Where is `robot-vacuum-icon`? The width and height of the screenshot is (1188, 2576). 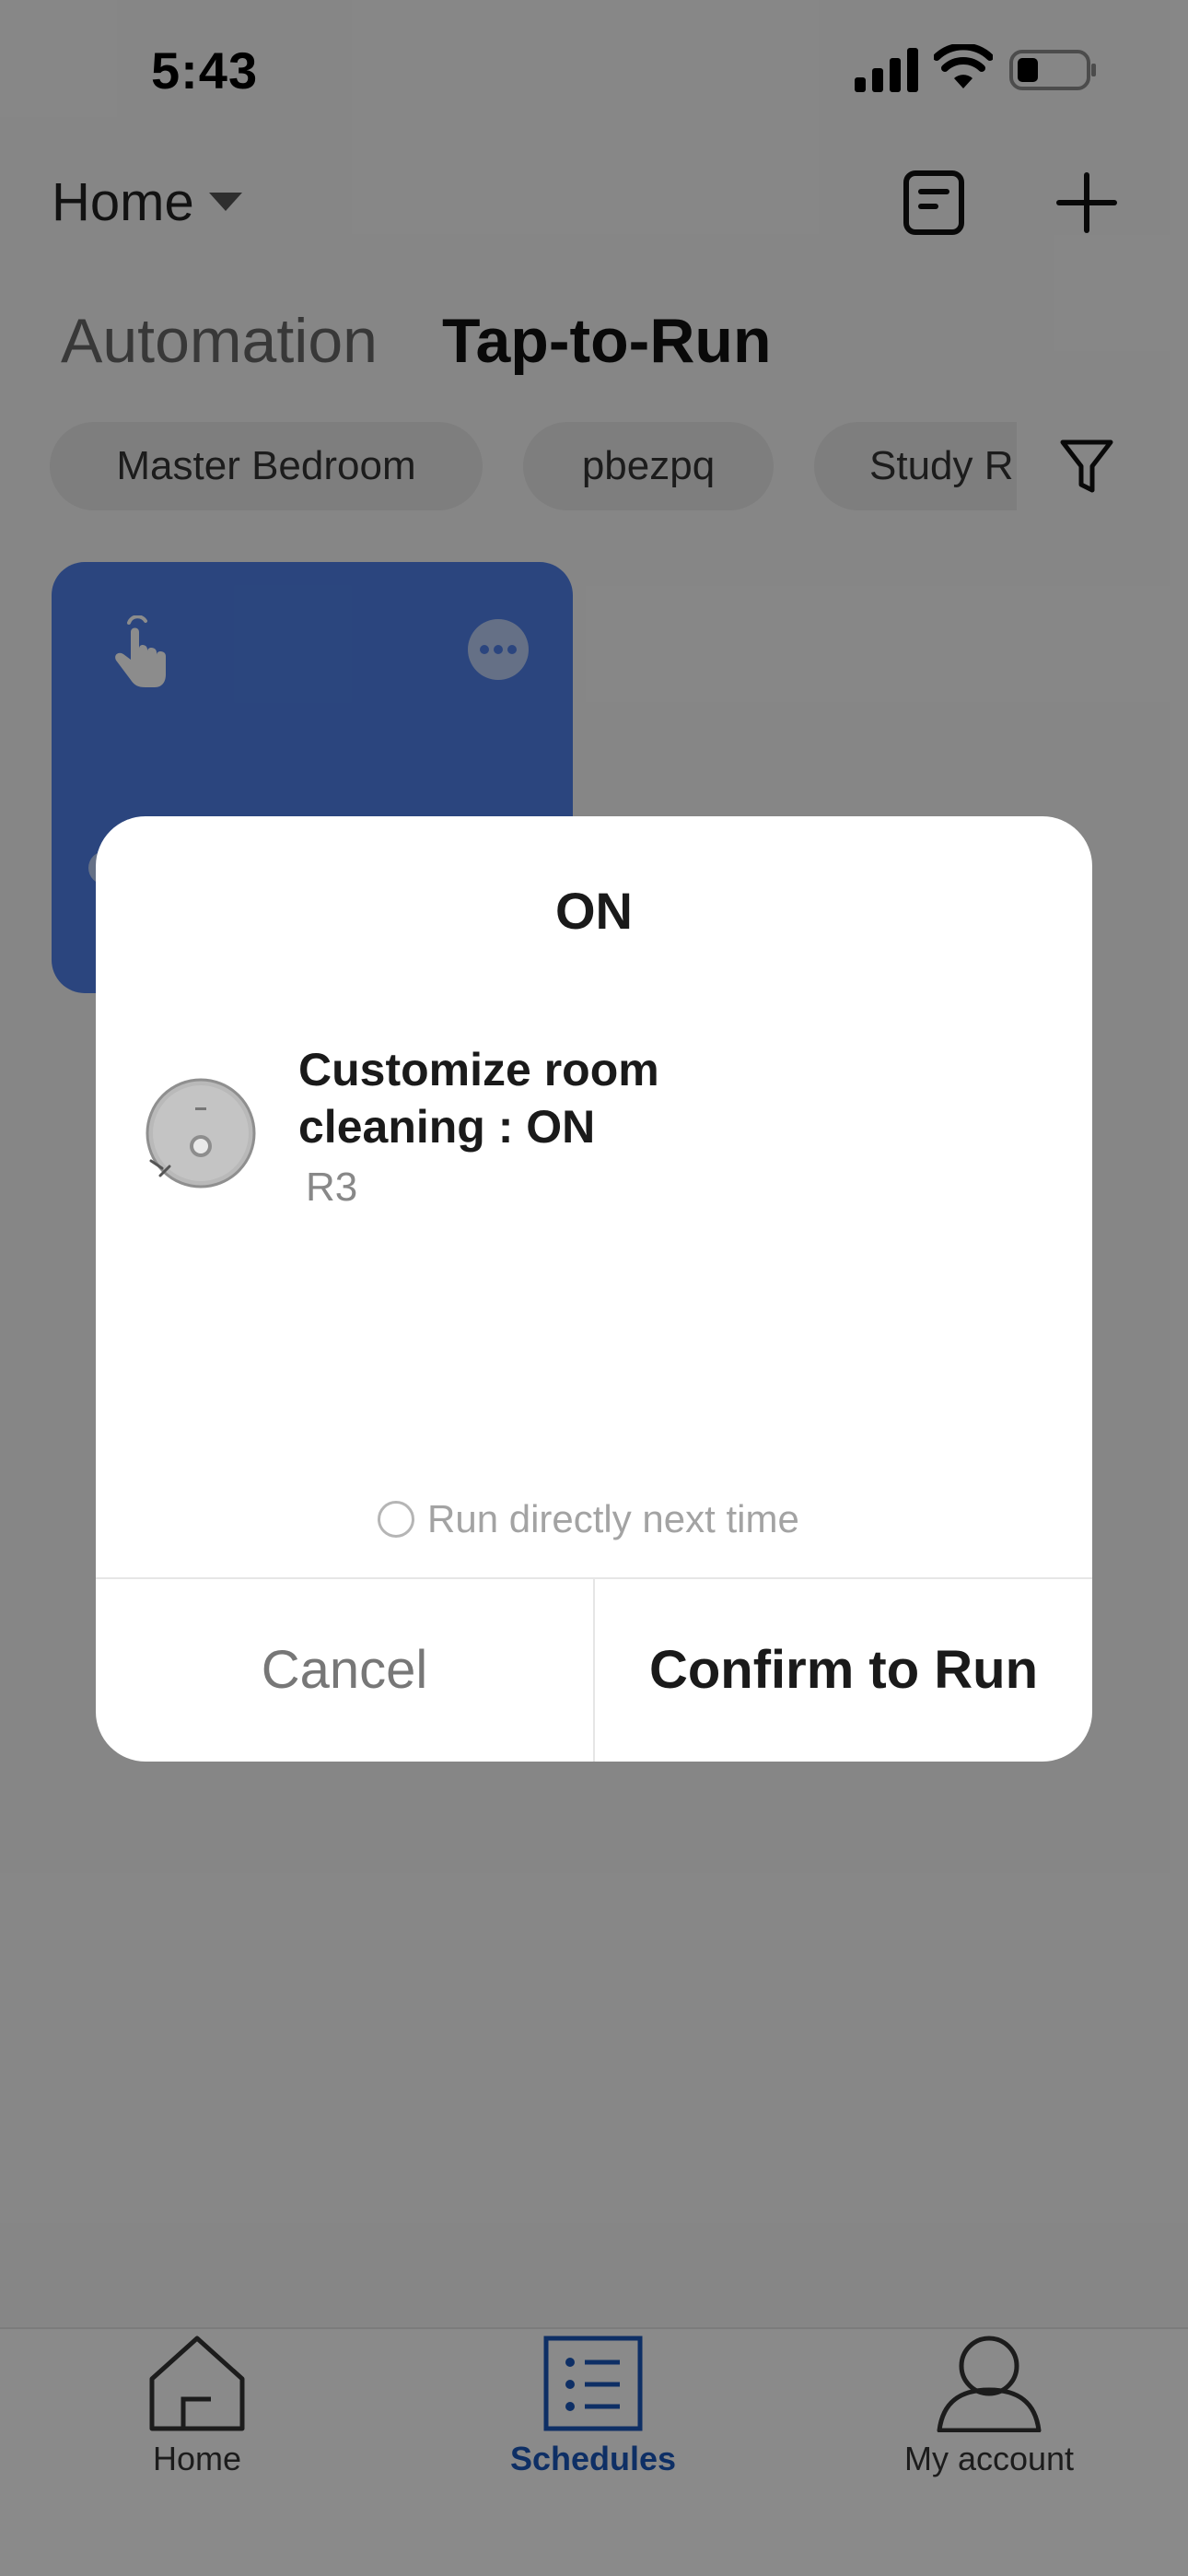
robot-vacuum-icon is located at coordinates (201, 1133).